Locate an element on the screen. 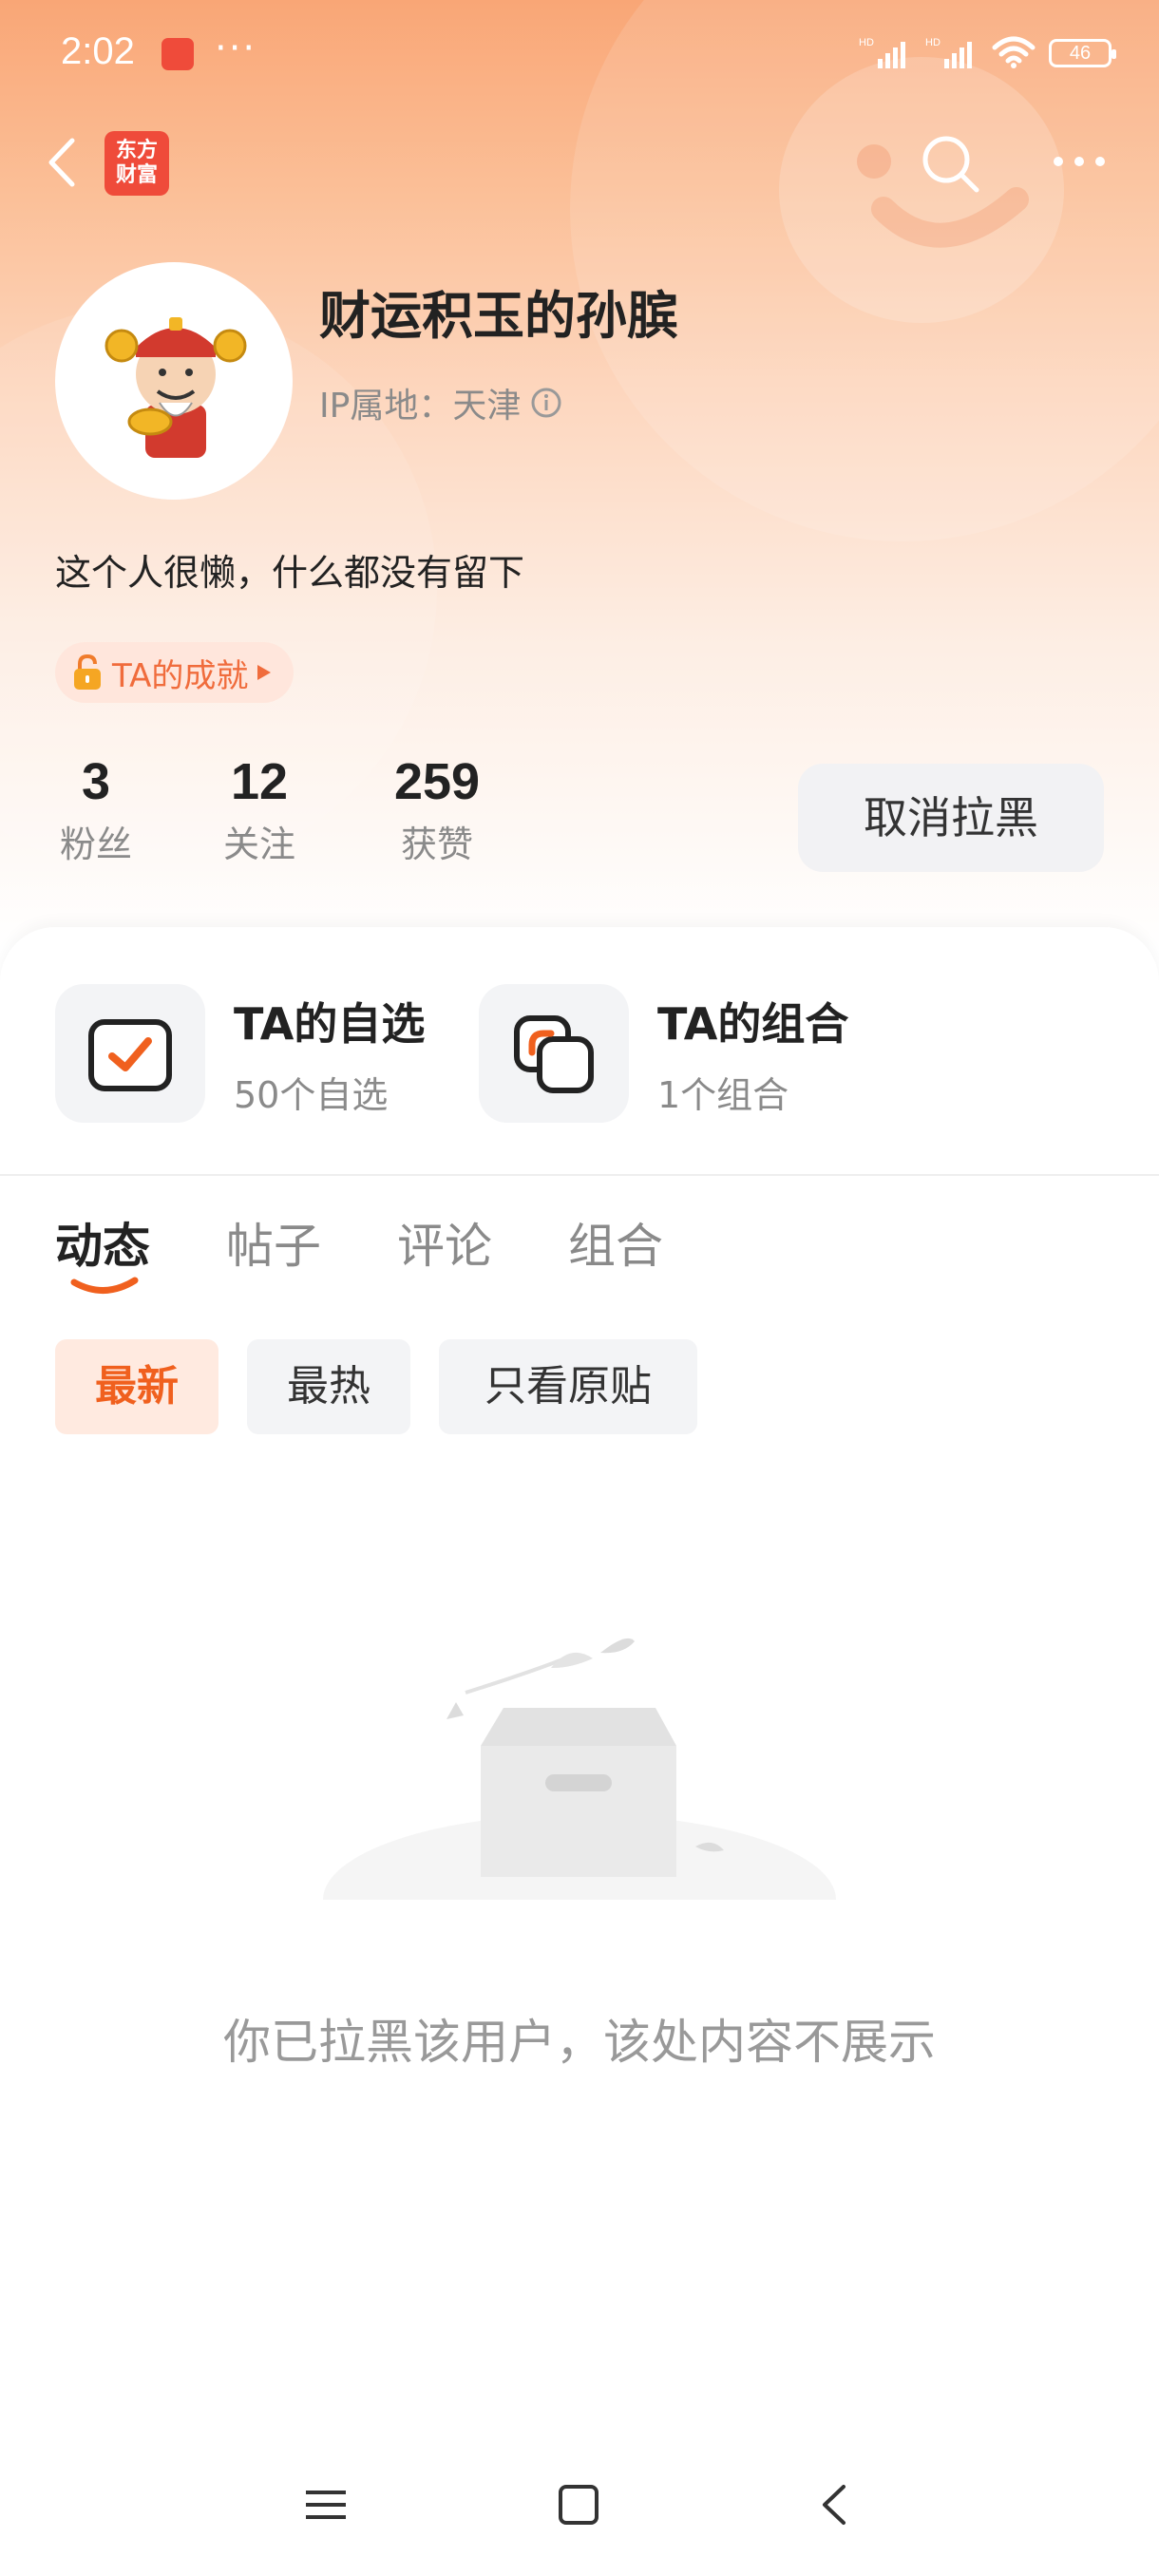 This screenshot has width=1159, height=2576. watchlist-text: TA的自选 50个自选 is located at coordinates (329, 1054).